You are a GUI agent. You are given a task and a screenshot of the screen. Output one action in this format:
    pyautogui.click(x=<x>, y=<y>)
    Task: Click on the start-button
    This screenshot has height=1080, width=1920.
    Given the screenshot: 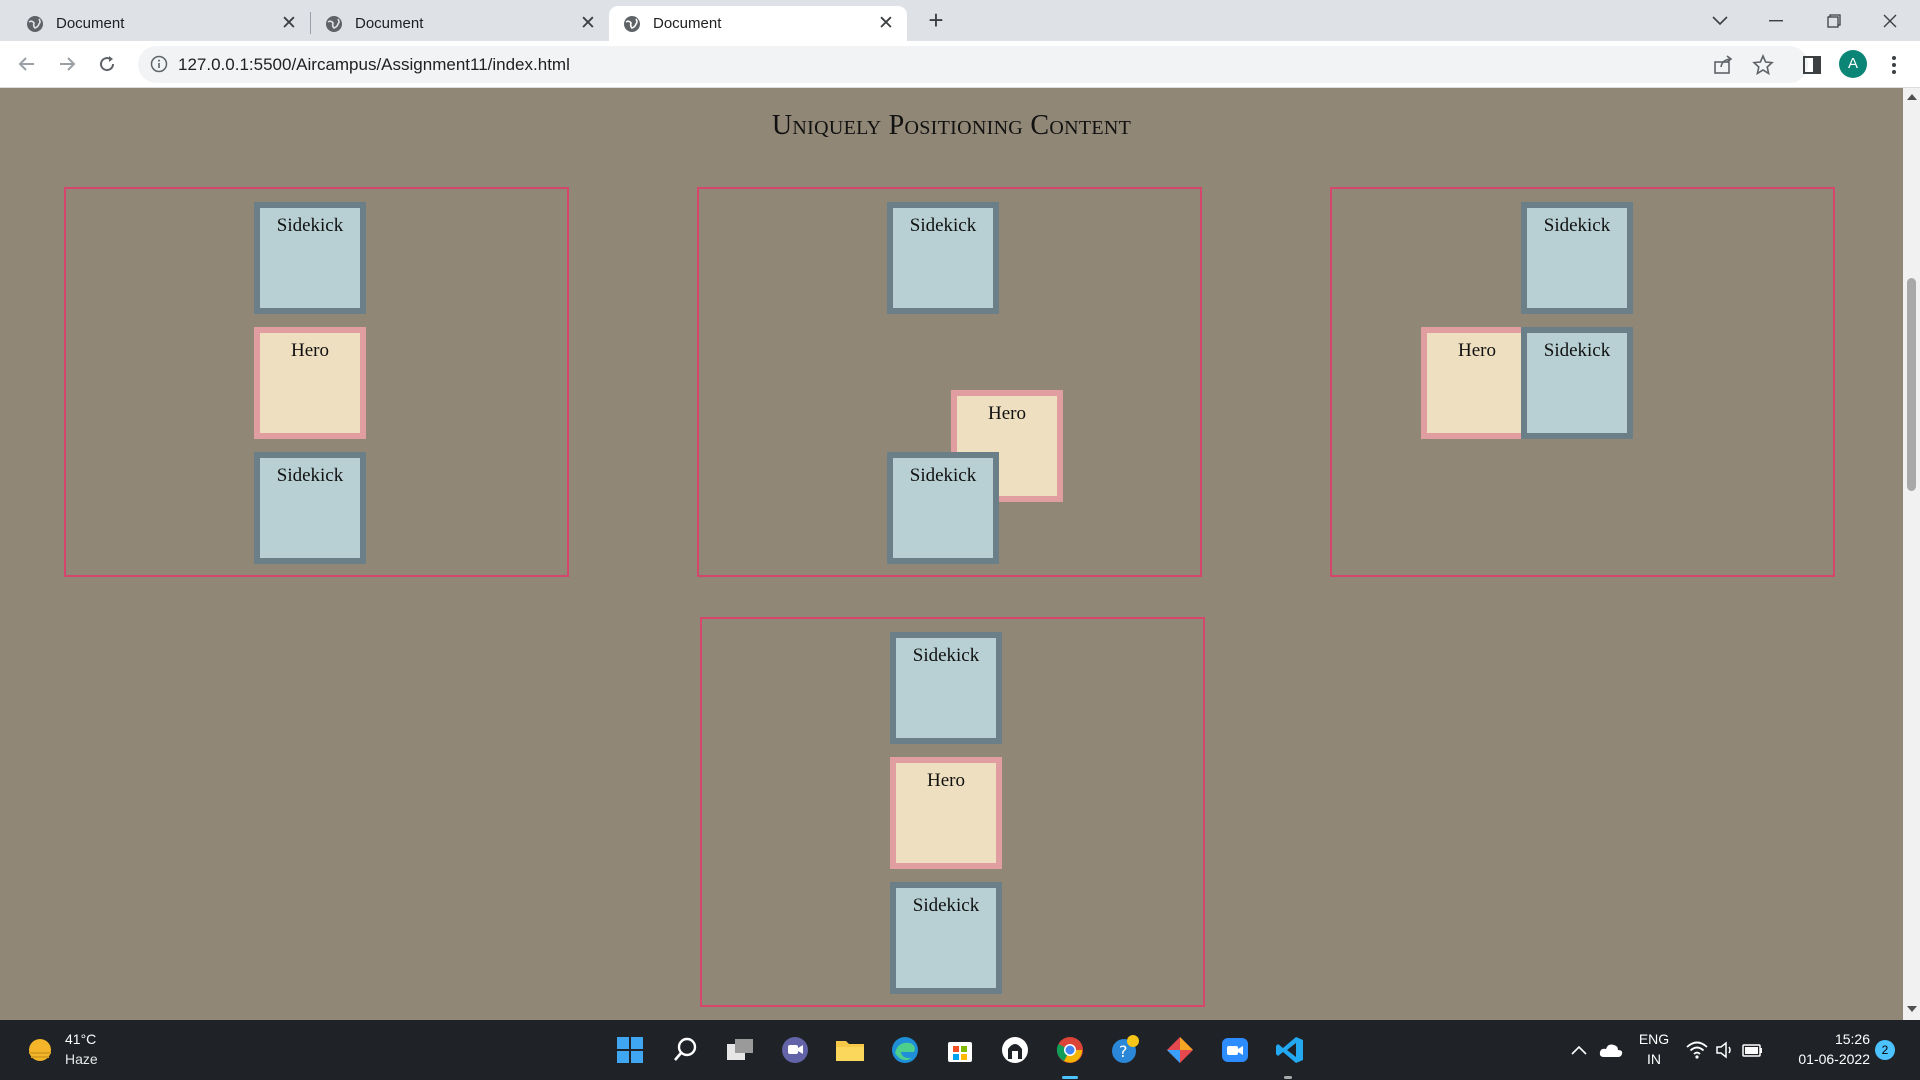 What is the action you would take?
    pyautogui.click(x=630, y=1050)
    